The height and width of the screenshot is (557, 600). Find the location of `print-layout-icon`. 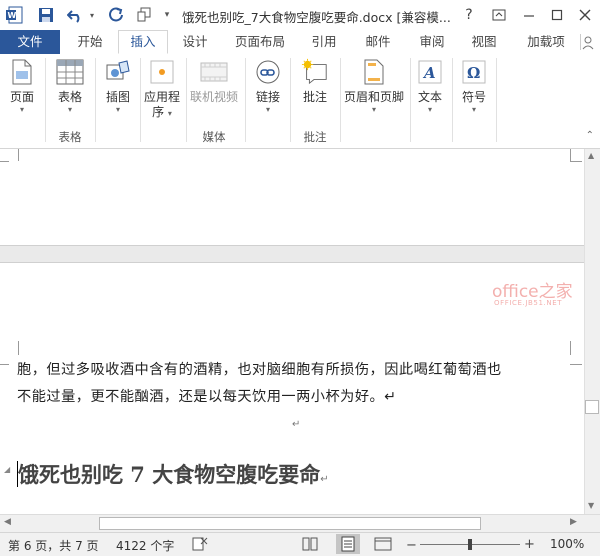

print-layout-icon is located at coordinates (348, 544).